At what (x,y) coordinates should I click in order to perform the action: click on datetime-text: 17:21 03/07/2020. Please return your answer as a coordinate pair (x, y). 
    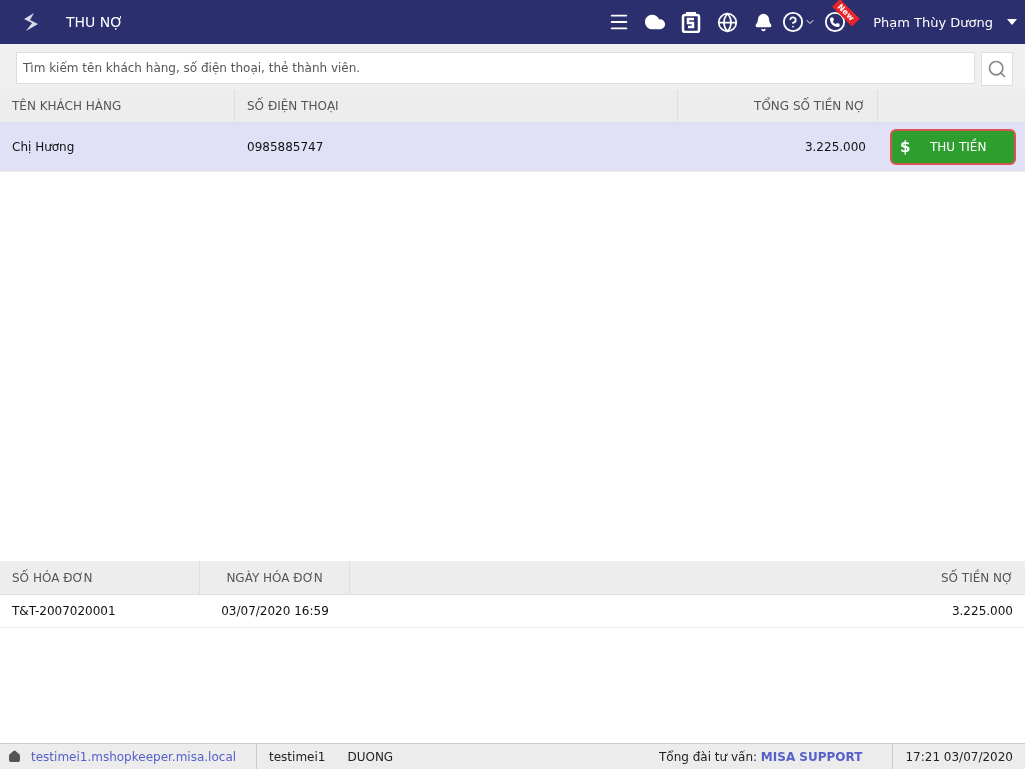
    Looking at the image, I should click on (959, 756).